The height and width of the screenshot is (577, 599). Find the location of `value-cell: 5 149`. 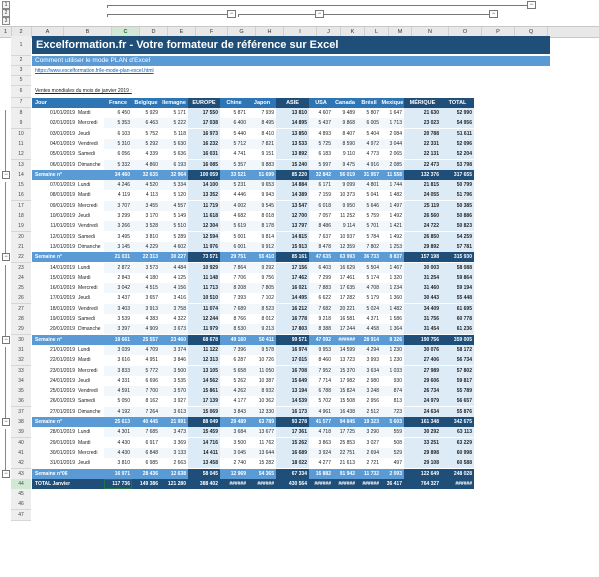

value-cell: 5 149 is located at coordinates (174, 216).